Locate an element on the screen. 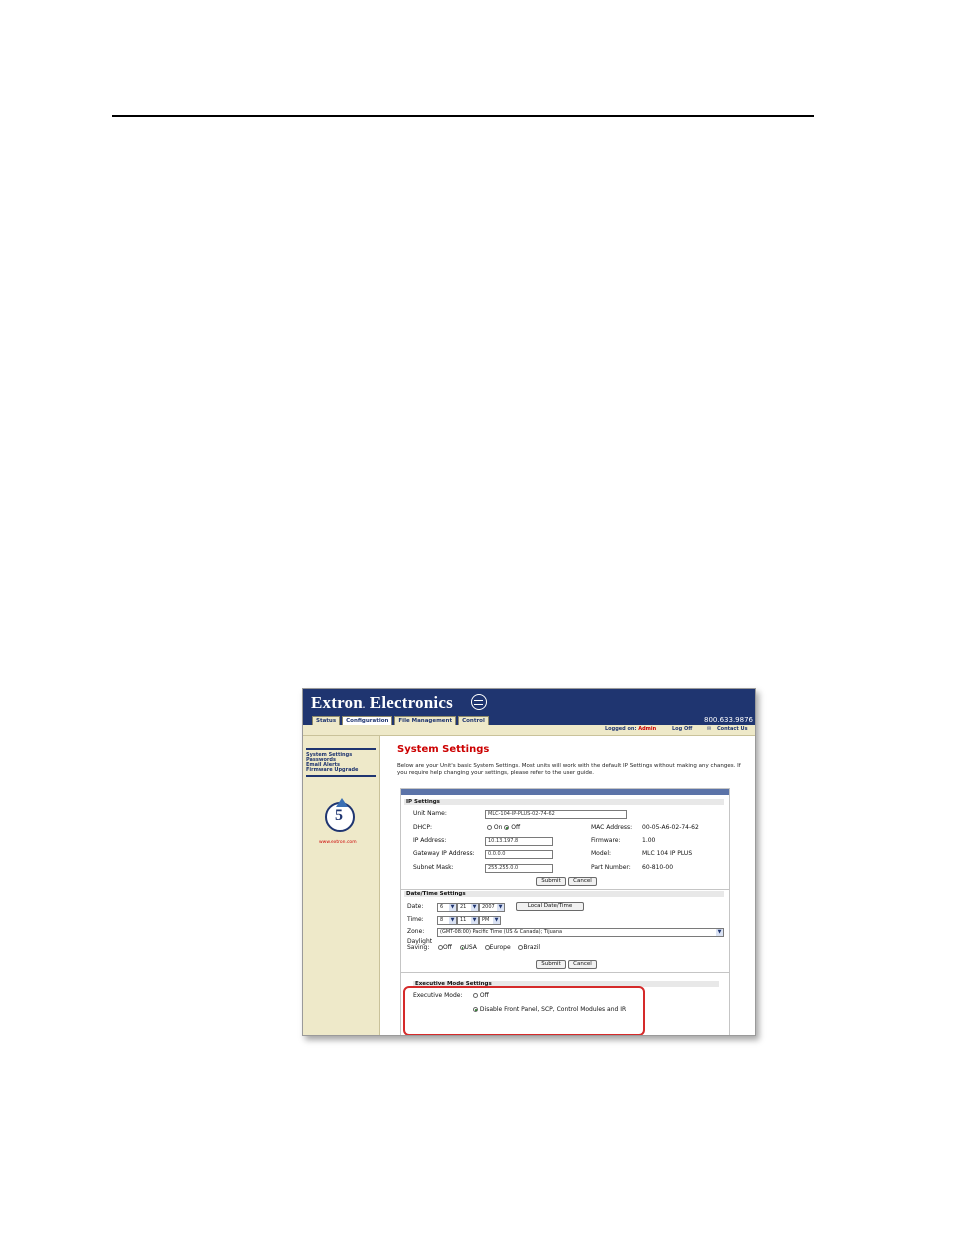  mac-label: MAC Address: is located at coordinates (612, 827).